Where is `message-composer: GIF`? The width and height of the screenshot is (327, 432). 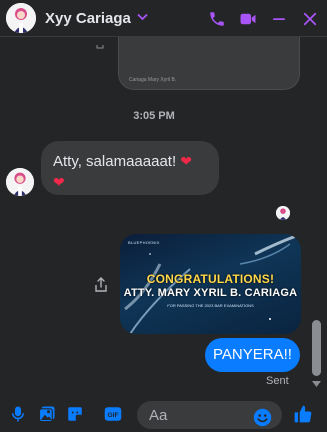 message-composer: GIF is located at coordinates (163, 414).